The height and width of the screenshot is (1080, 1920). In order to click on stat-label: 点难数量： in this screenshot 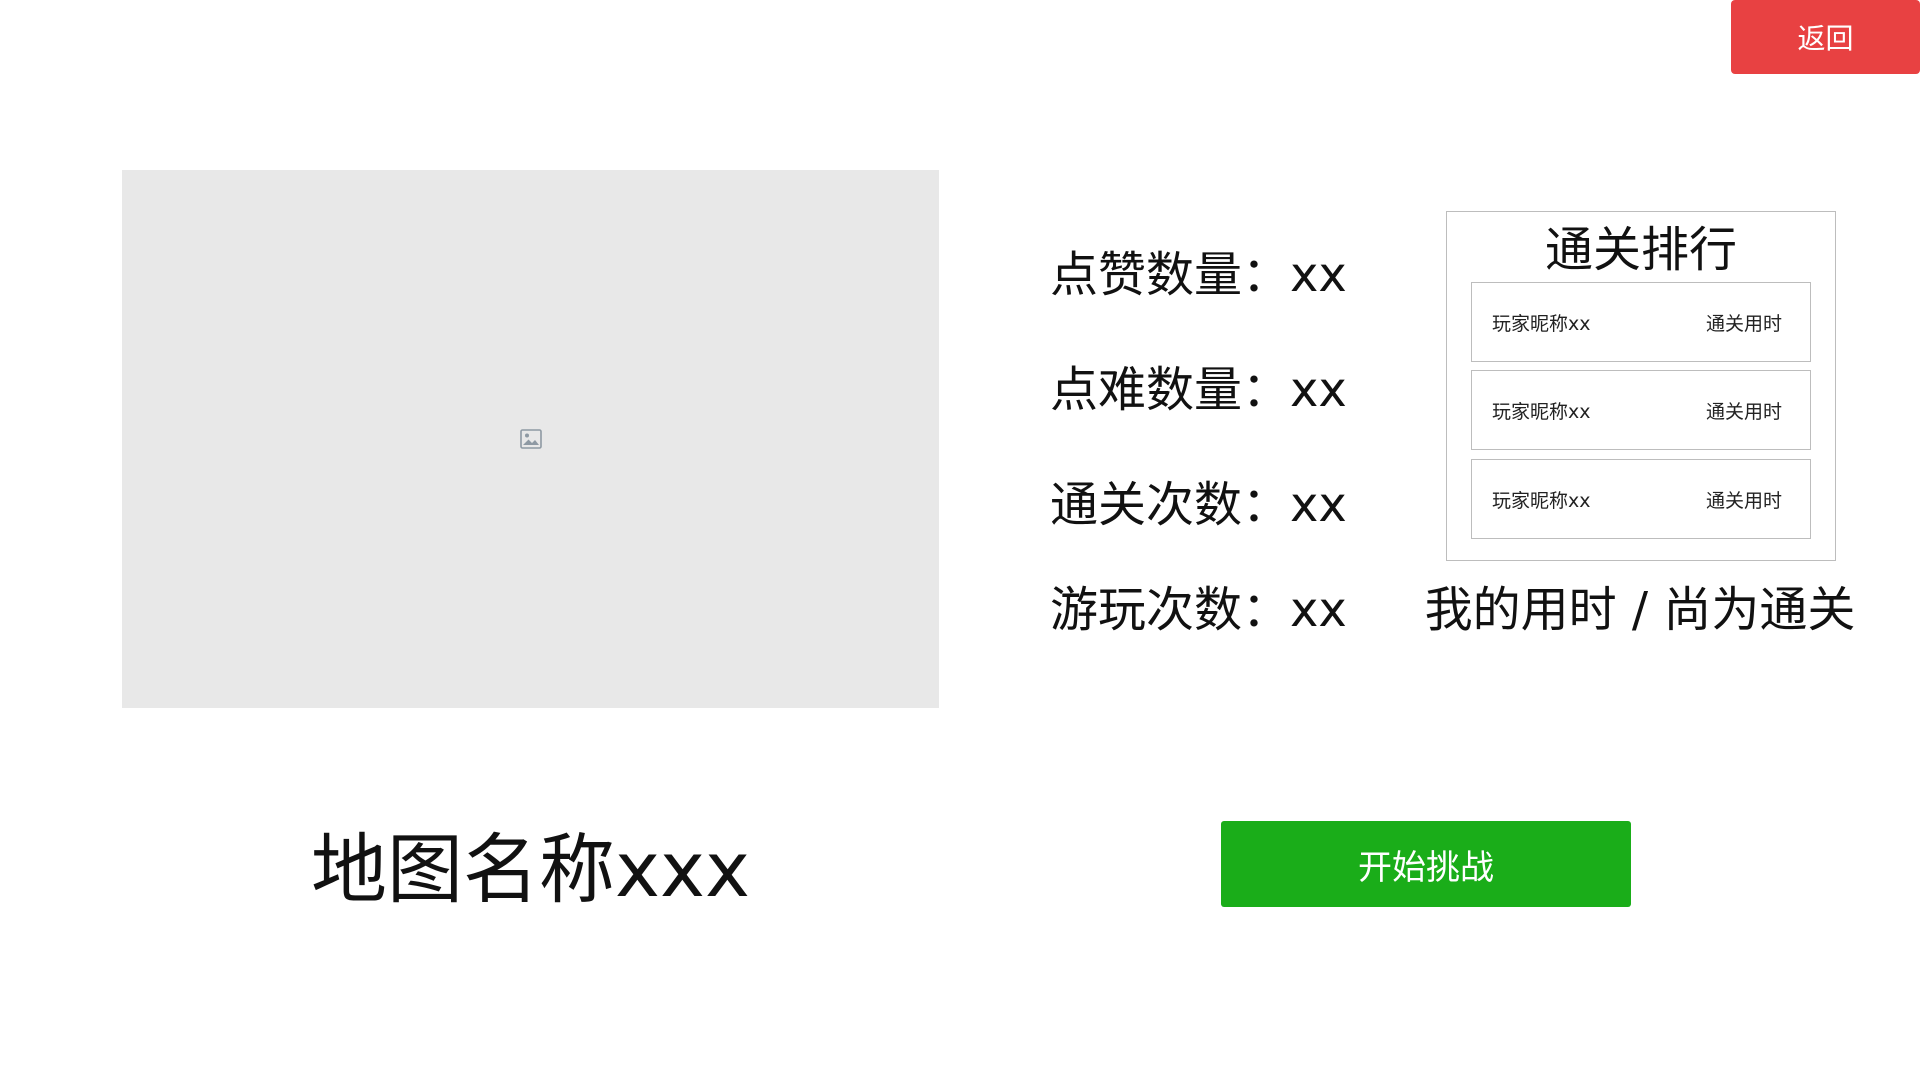, I will do `click(1170, 390)`.